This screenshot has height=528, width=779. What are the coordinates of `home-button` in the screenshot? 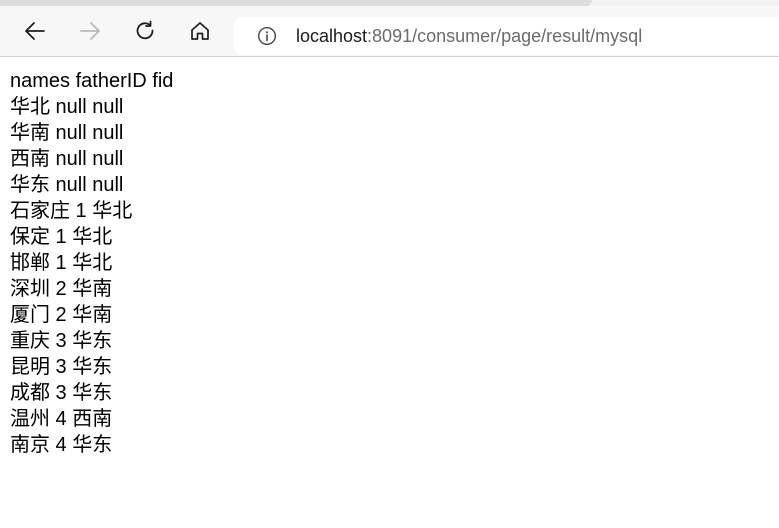 It's located at (200, 31).